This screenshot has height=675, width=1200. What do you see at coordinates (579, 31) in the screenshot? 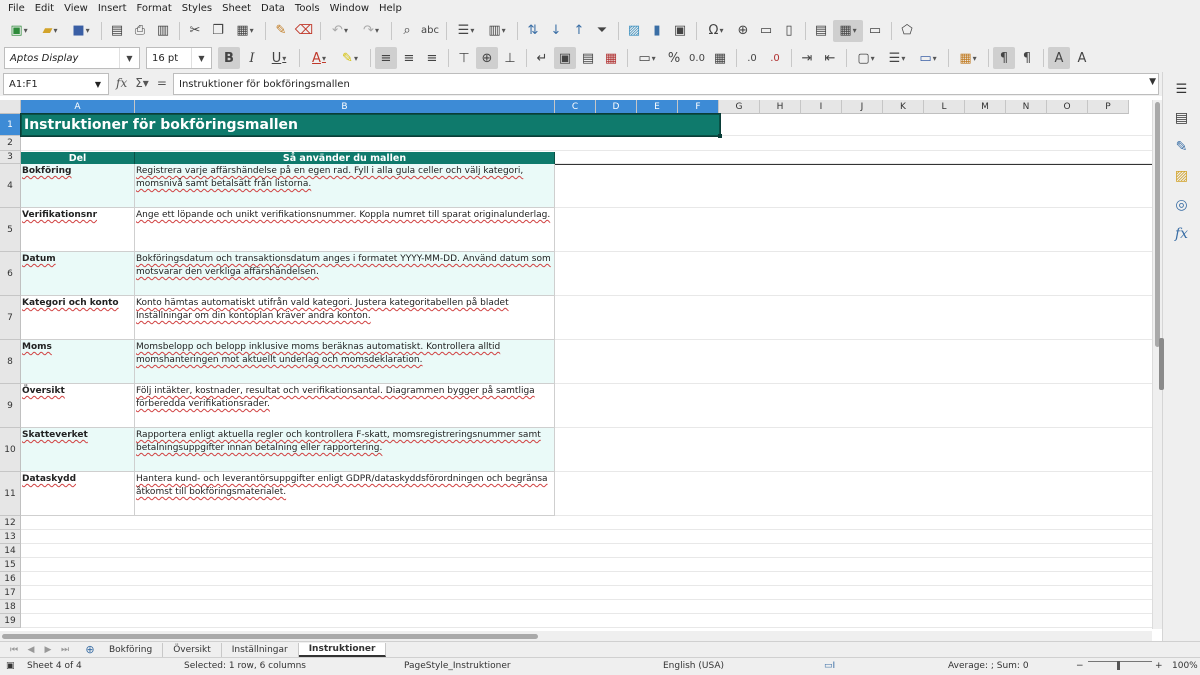
I see `sort-descending-icon: ↑` at bounding box center [579, 31].